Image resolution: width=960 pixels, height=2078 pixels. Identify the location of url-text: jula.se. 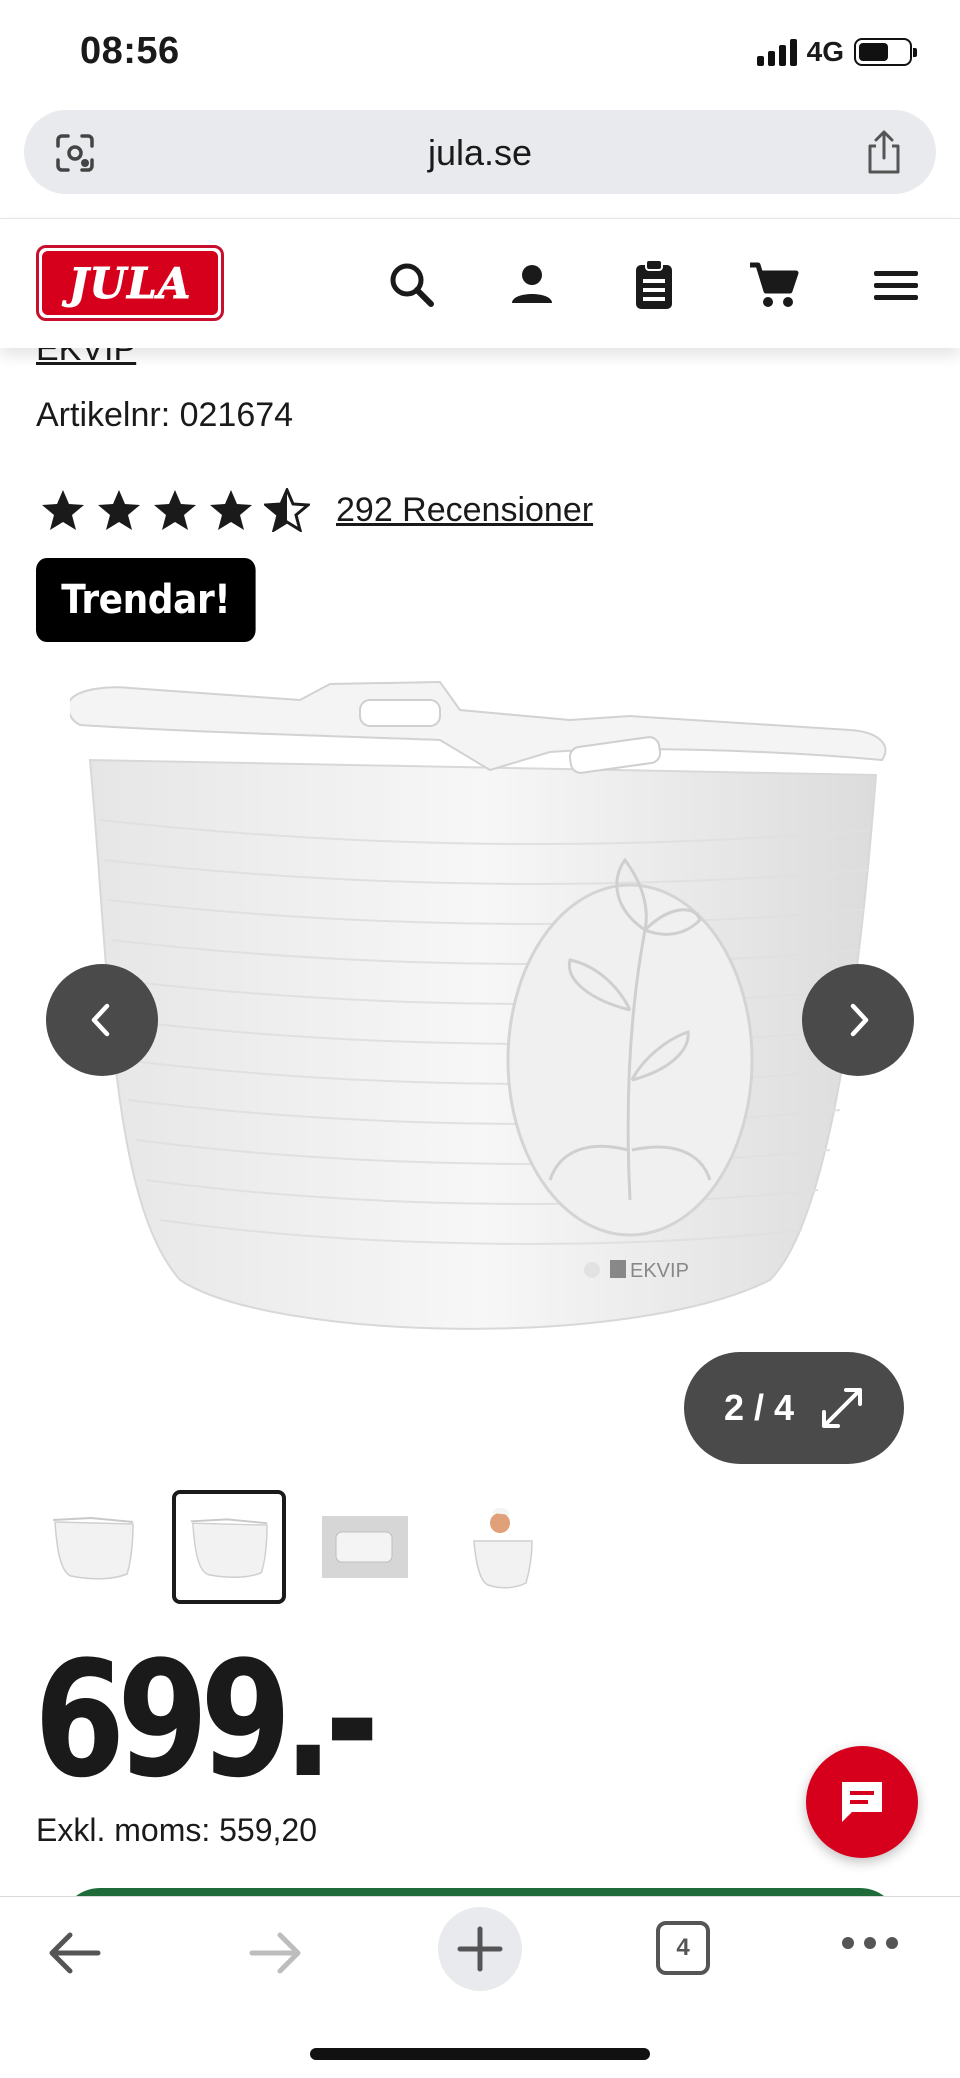
(480, 153).